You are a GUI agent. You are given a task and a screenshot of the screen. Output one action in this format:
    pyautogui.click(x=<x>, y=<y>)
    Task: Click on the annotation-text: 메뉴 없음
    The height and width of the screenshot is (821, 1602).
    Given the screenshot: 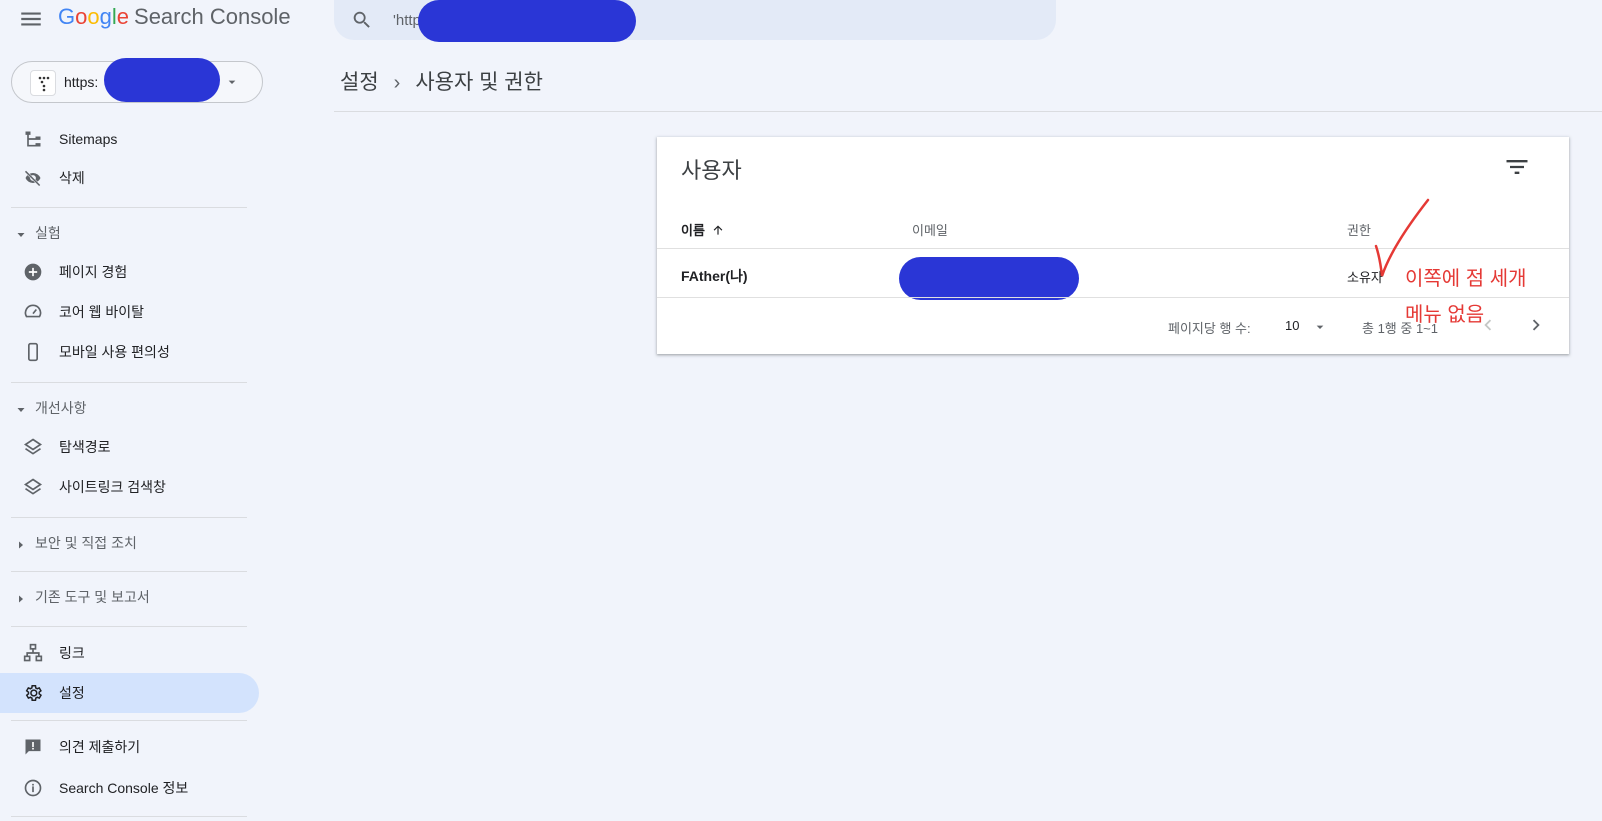 What is the action you would take?
    pyautogui.click(x=1445, y=315)
    